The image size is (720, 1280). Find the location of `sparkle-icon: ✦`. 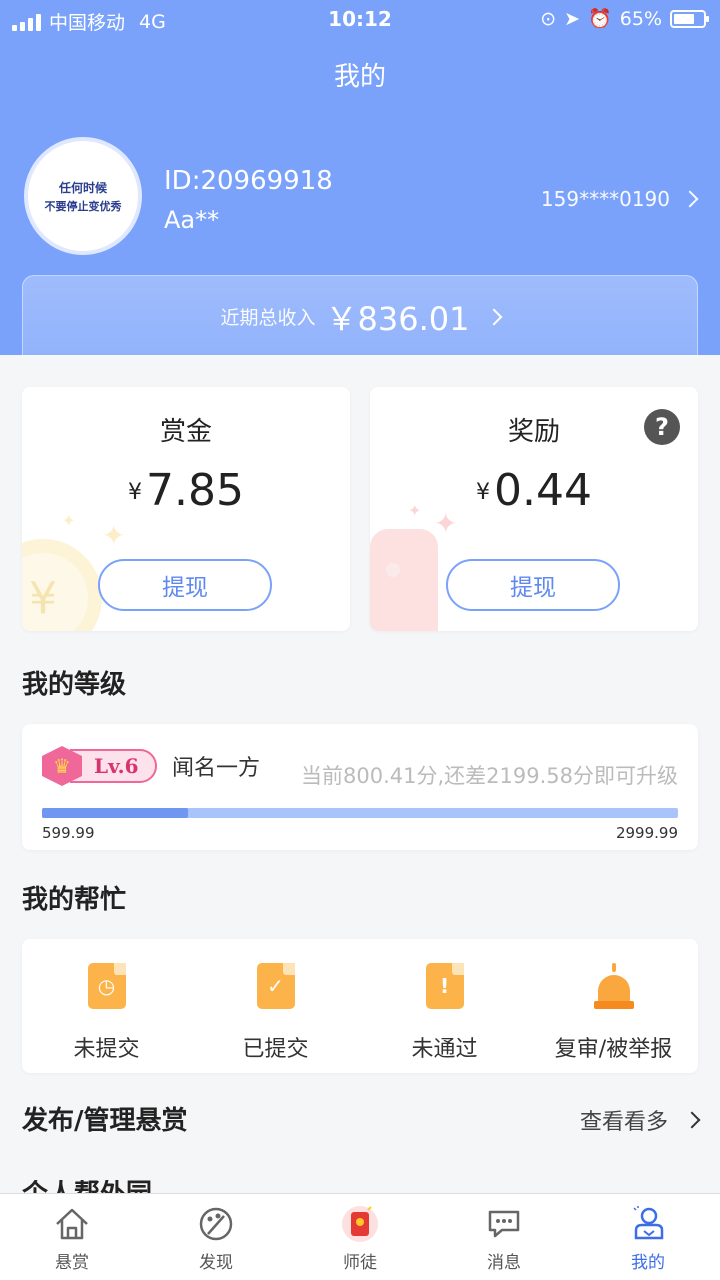

sparkle-icon: ✦ is located at coordinates (114, 535).